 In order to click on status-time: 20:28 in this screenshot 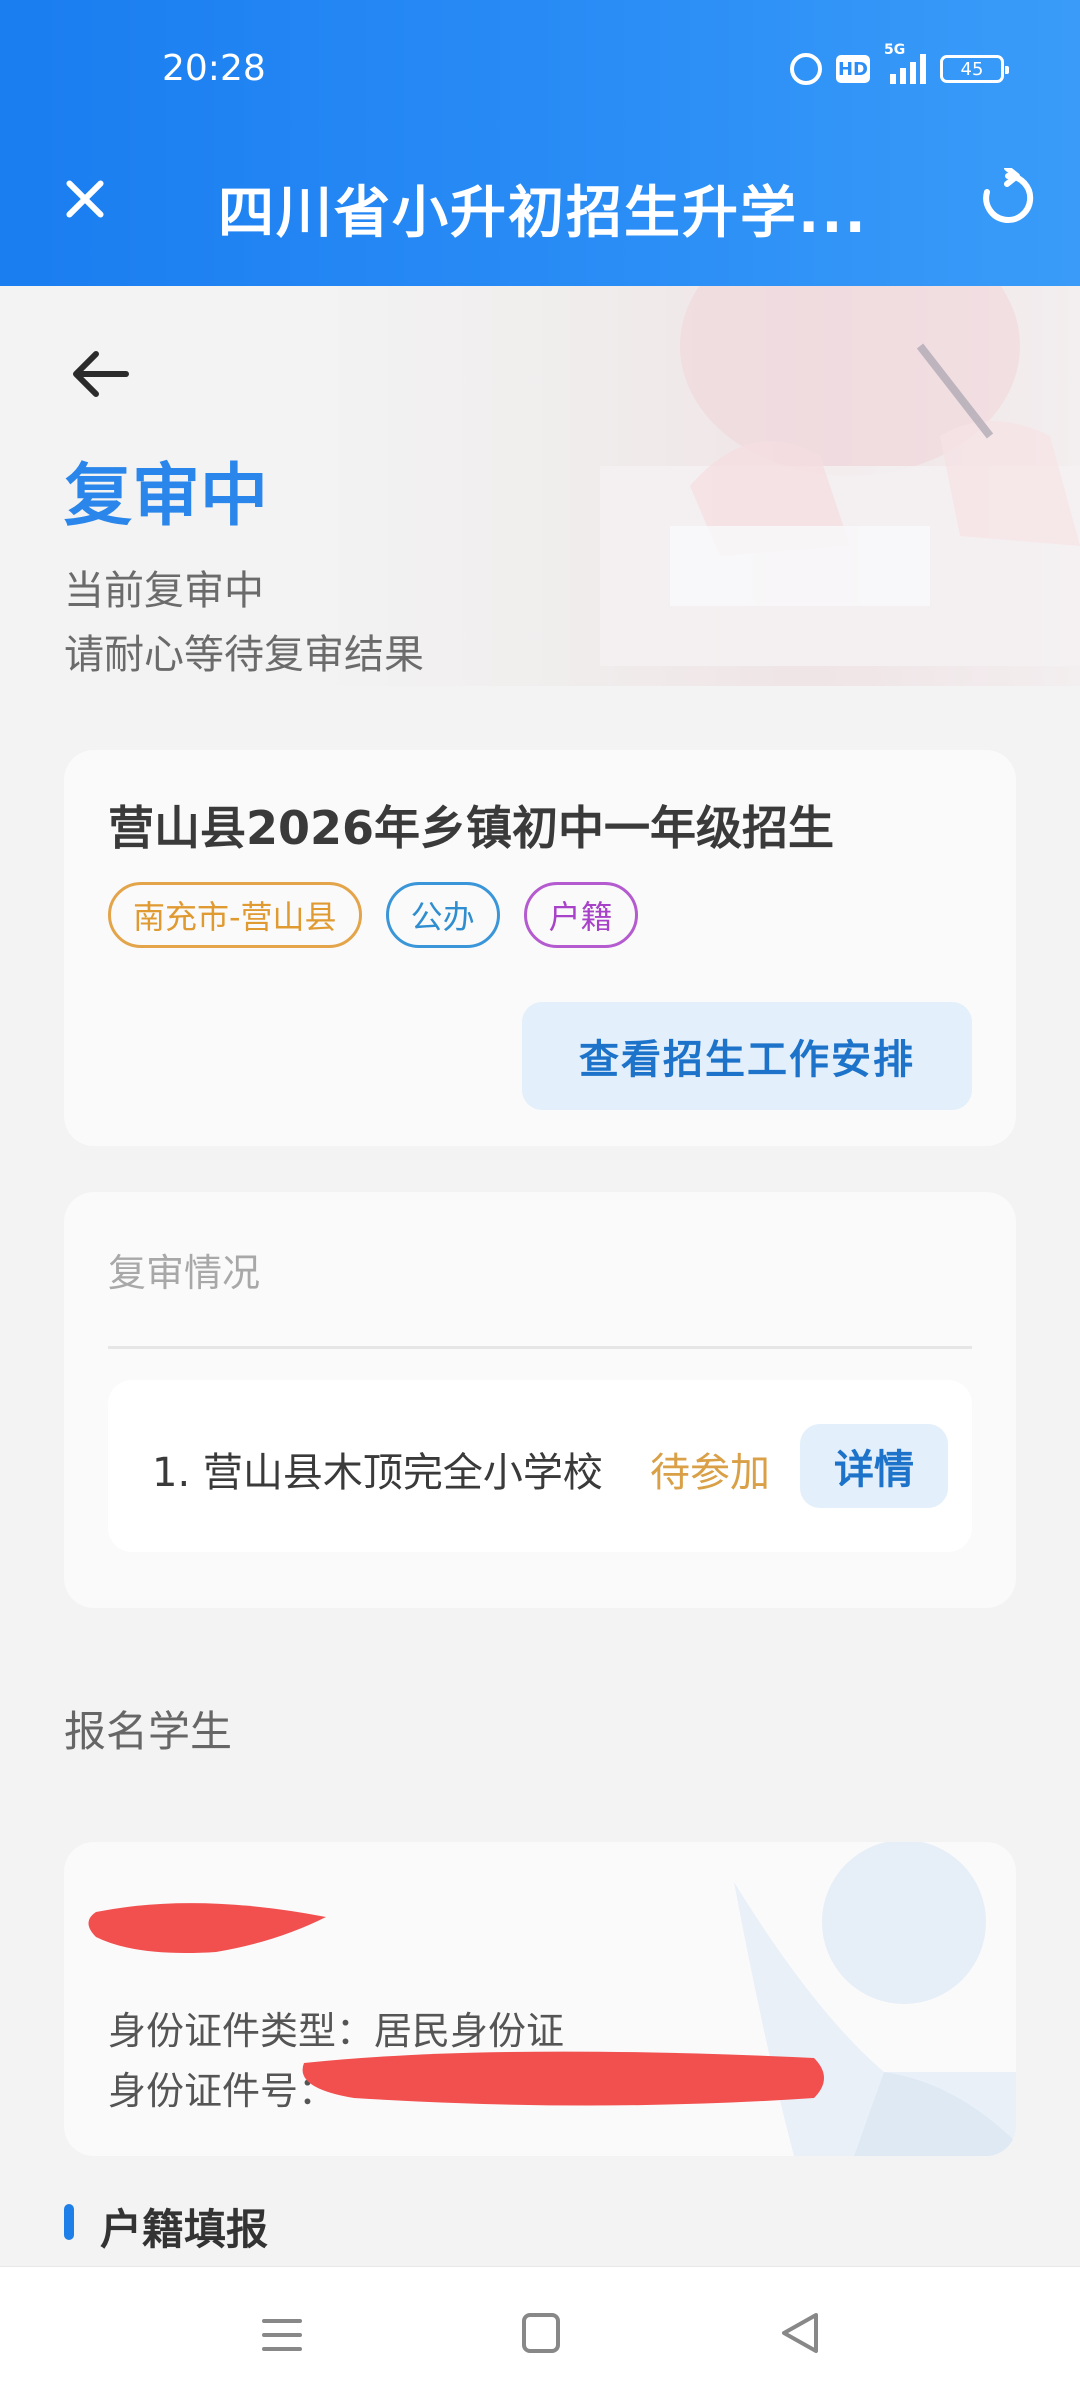, I will do `click(214, 68)`.